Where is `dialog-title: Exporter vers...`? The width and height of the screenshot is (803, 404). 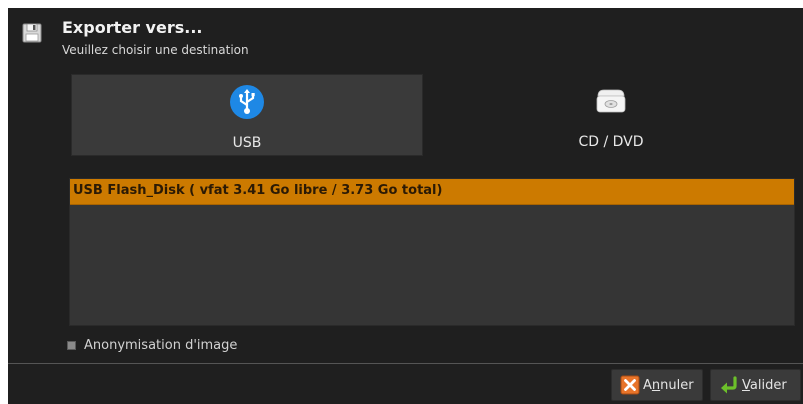 dialog-title: Exporter vers... is located at coordinates (132, 27).